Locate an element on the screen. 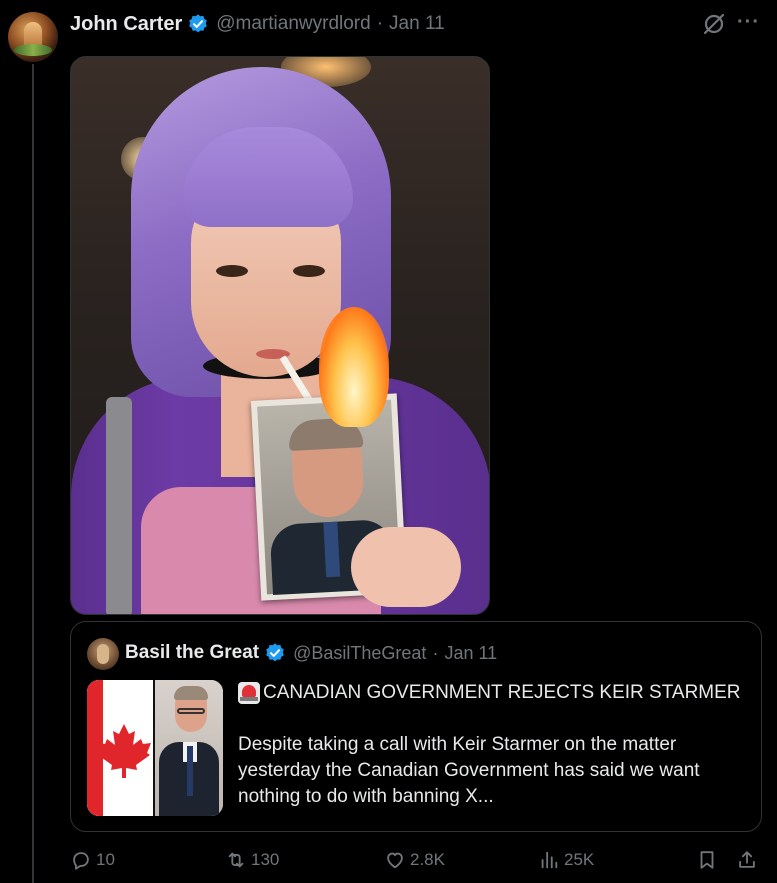 This screenshot has height=883, width=777. more-icon: ··· is located at coordinates (750, 24).